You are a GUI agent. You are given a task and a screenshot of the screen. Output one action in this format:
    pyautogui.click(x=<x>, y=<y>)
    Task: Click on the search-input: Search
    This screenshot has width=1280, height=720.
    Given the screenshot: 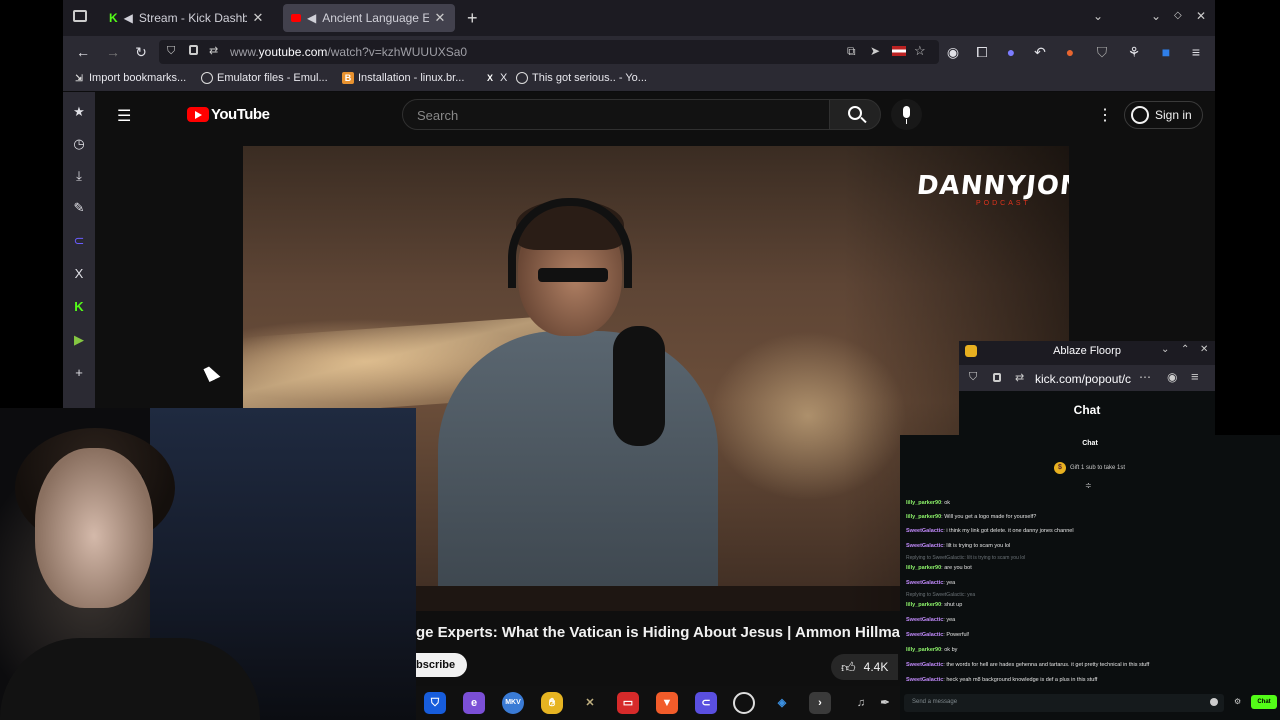 What is the action you would take?
    pyautogui.click(x=616, y=114)
    